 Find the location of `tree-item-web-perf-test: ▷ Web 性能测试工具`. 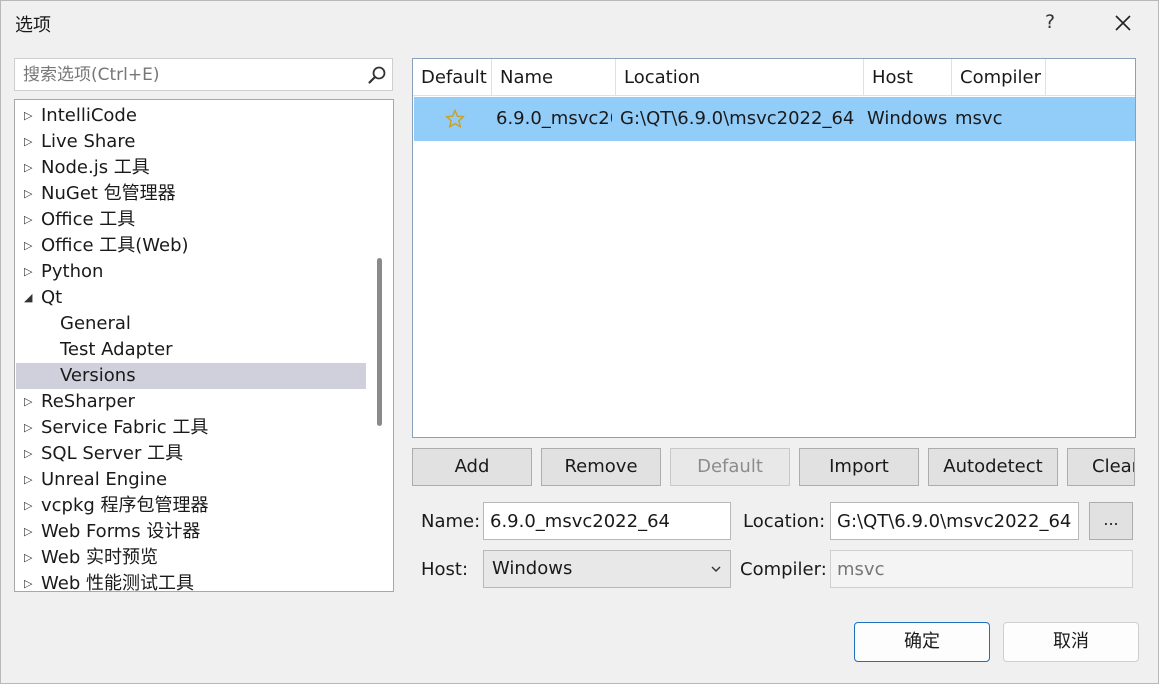

tree-item-web-perf-test: ▷ Web 性能测试工具 is located at coordinates (191, 581).